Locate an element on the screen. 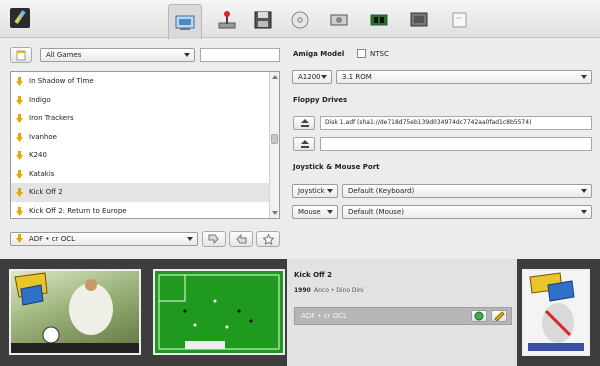  selected-variant-label: ADF • cr OCL is located at coordinates (324, 316).